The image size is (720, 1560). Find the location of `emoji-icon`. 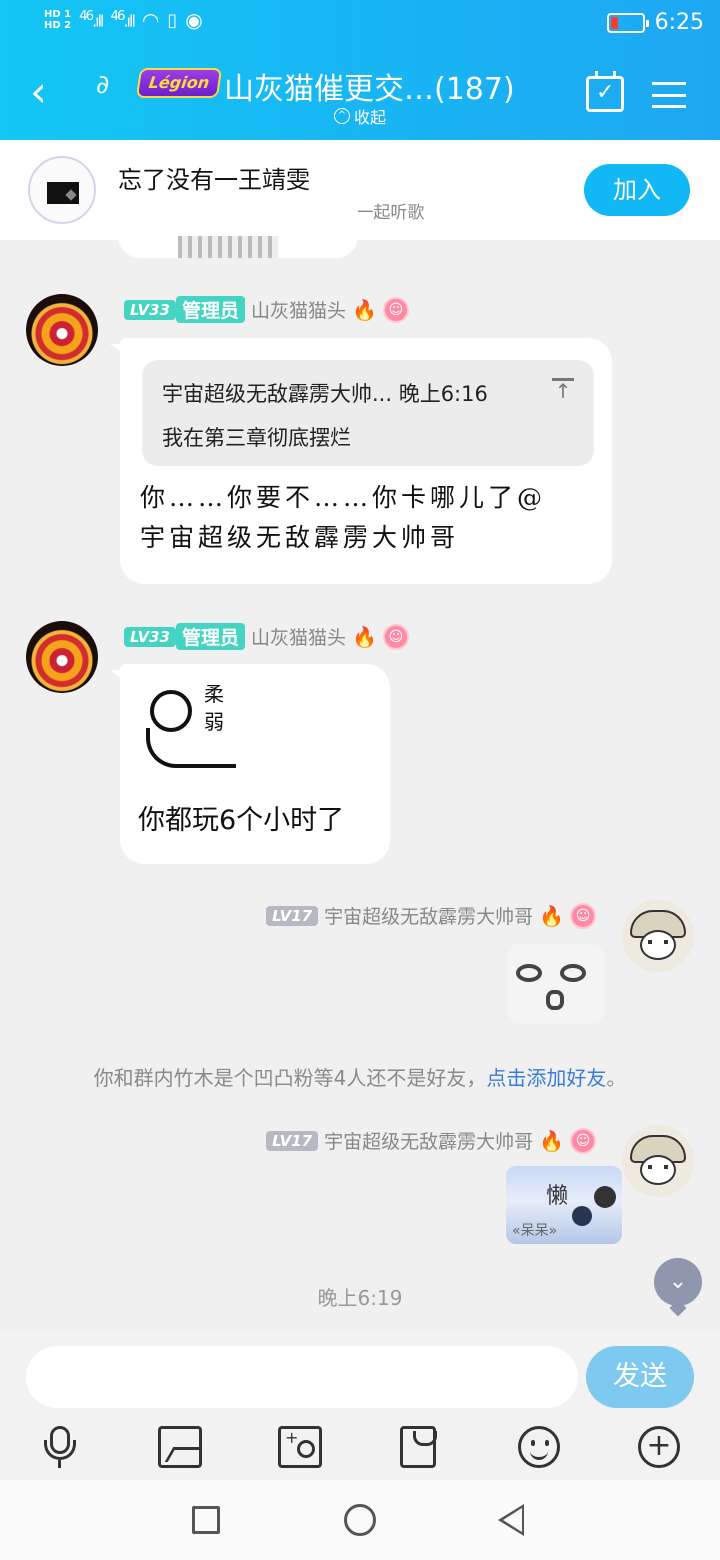

emoji-icon is located at coordinates (539, 1447).